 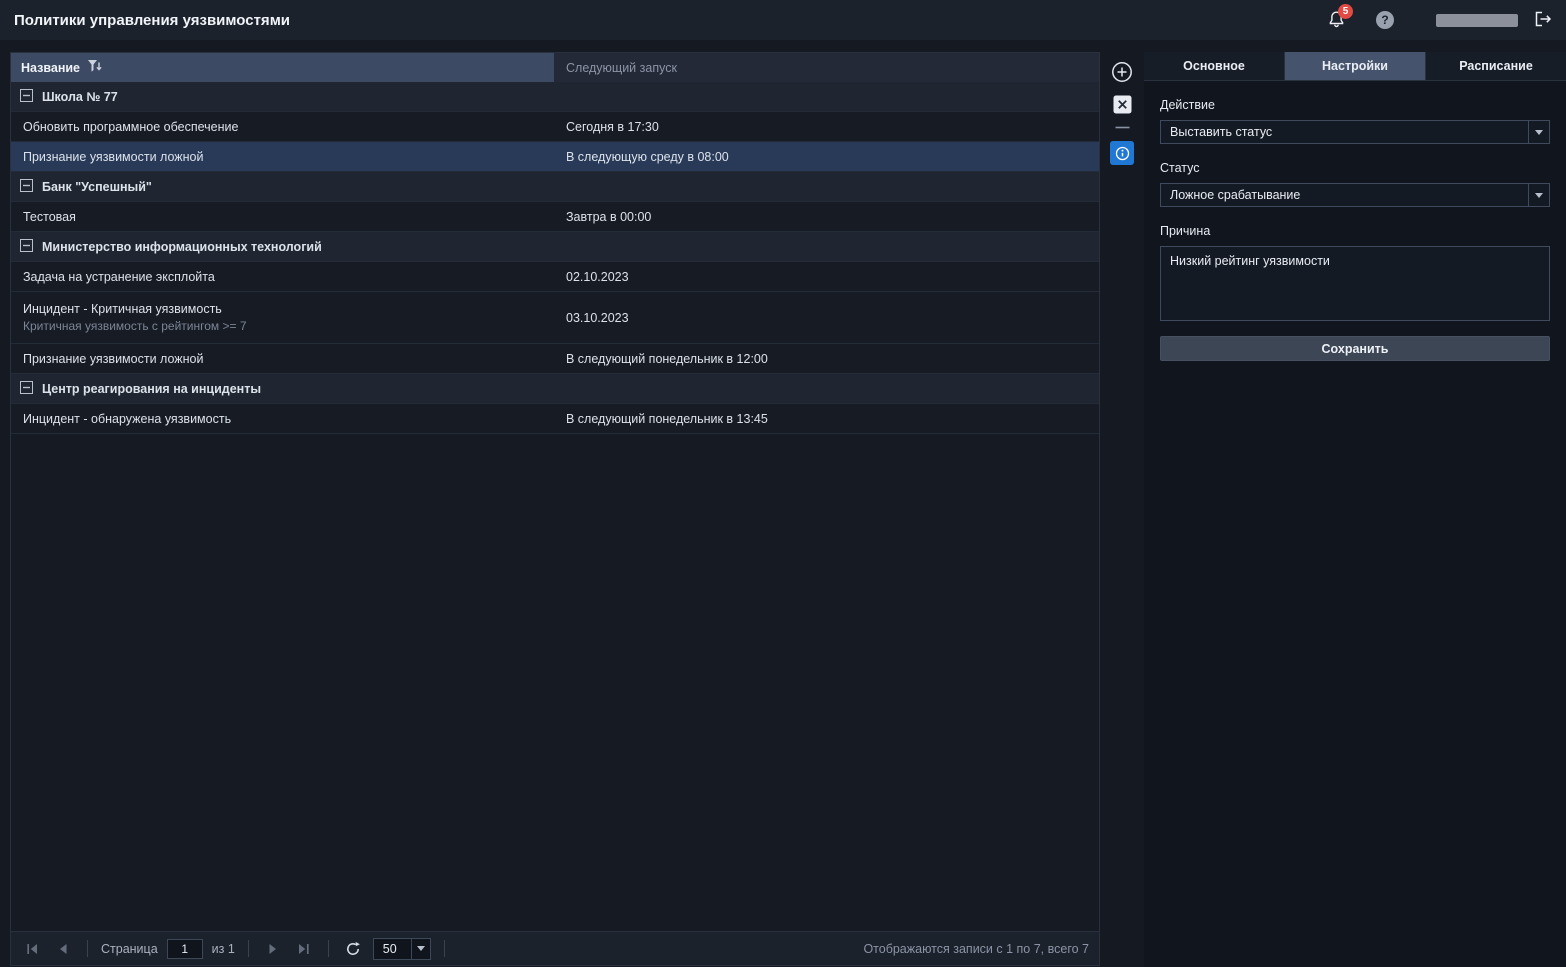 What do you see at coordinates (282, 67) in the screenshot?
I see `column-header-name: Название` at bounding box center [282, 67].